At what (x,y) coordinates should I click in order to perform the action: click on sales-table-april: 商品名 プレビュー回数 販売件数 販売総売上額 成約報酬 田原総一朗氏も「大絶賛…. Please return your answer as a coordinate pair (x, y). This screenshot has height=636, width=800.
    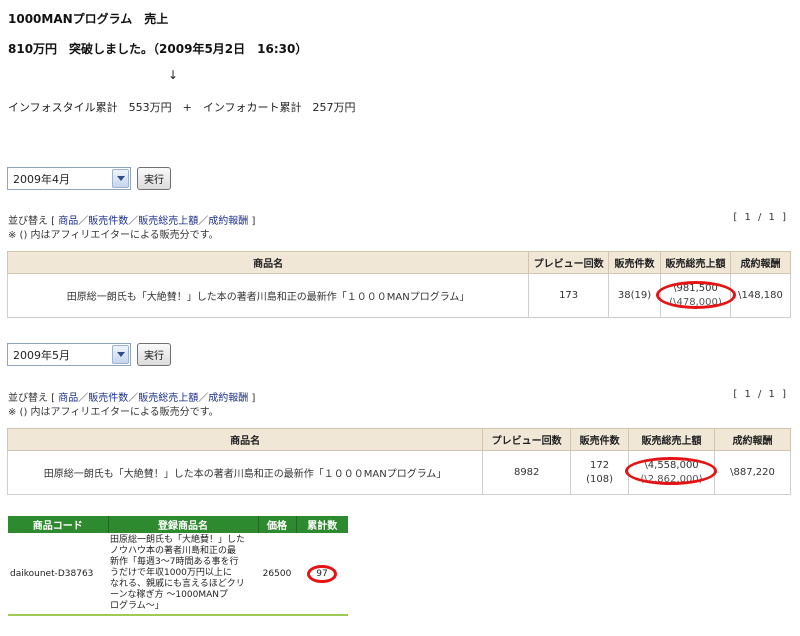
    Looking at the image, I should click on (398, 284).